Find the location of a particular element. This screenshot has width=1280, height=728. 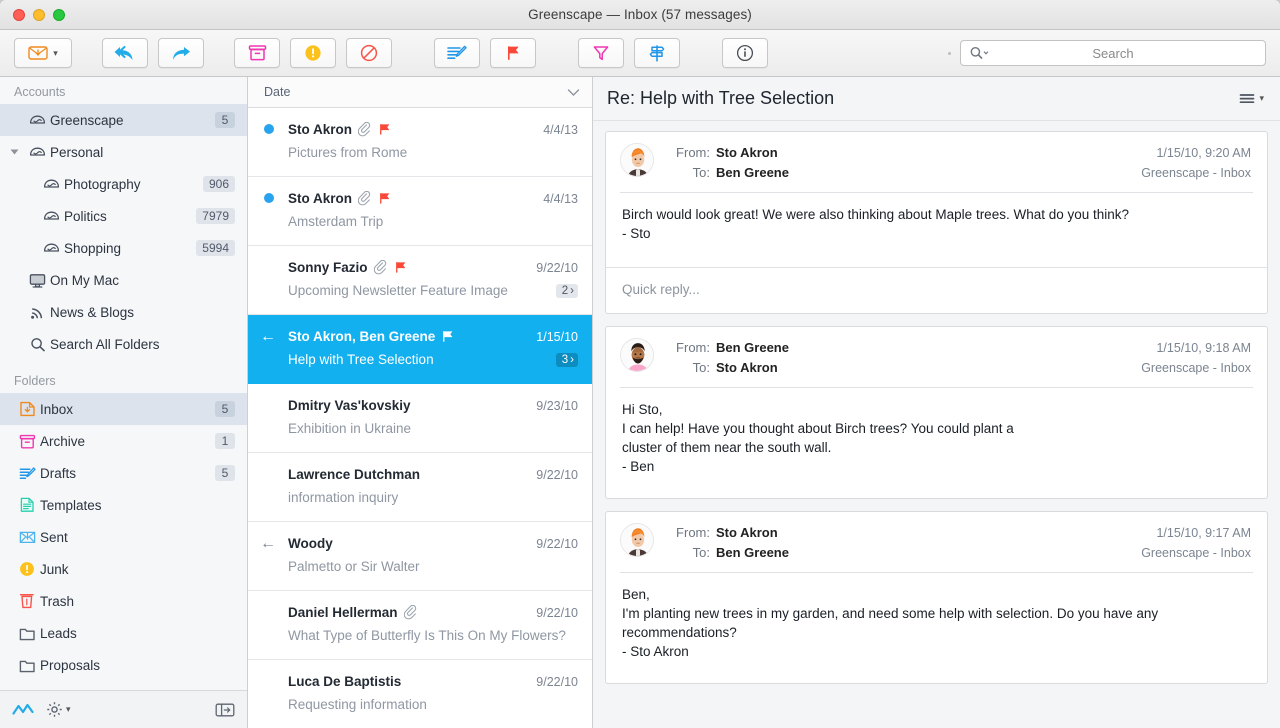

activity-zigzag-icon is located at coordinates (23, 710).